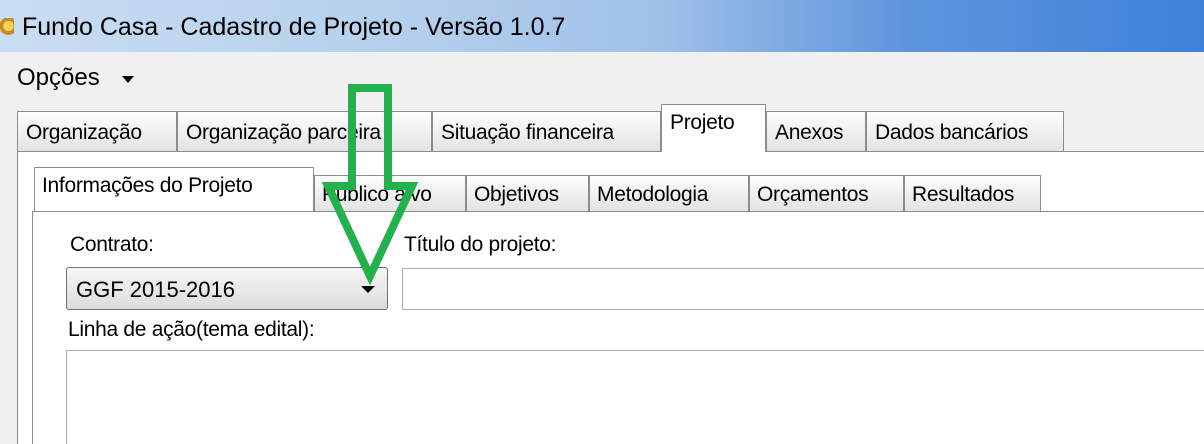 This screenshot has height=444, width=1204. What do you see at coordinates (963, 194) in the screenshot?
I see `tab-label: Resultados` at bounding box center [963, 194].